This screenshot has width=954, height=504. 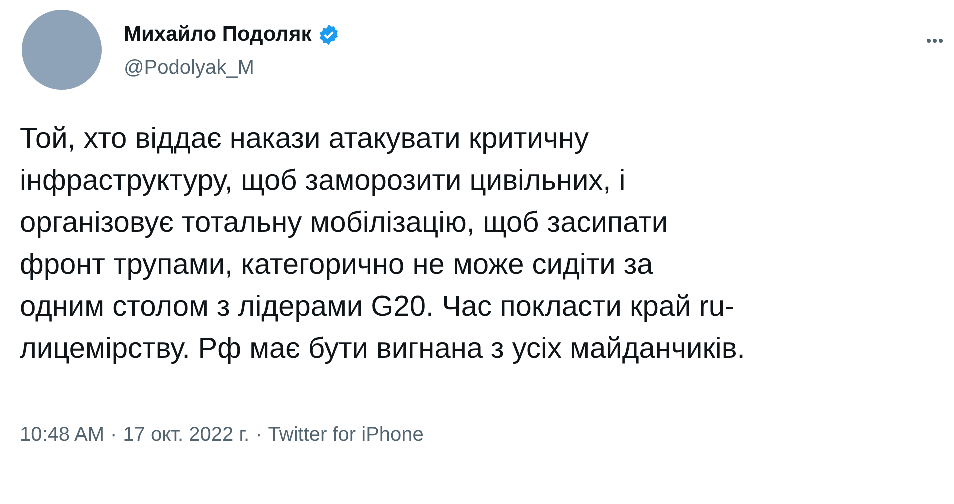 I want to click on more-options-icon, so click(x=935, y=41).